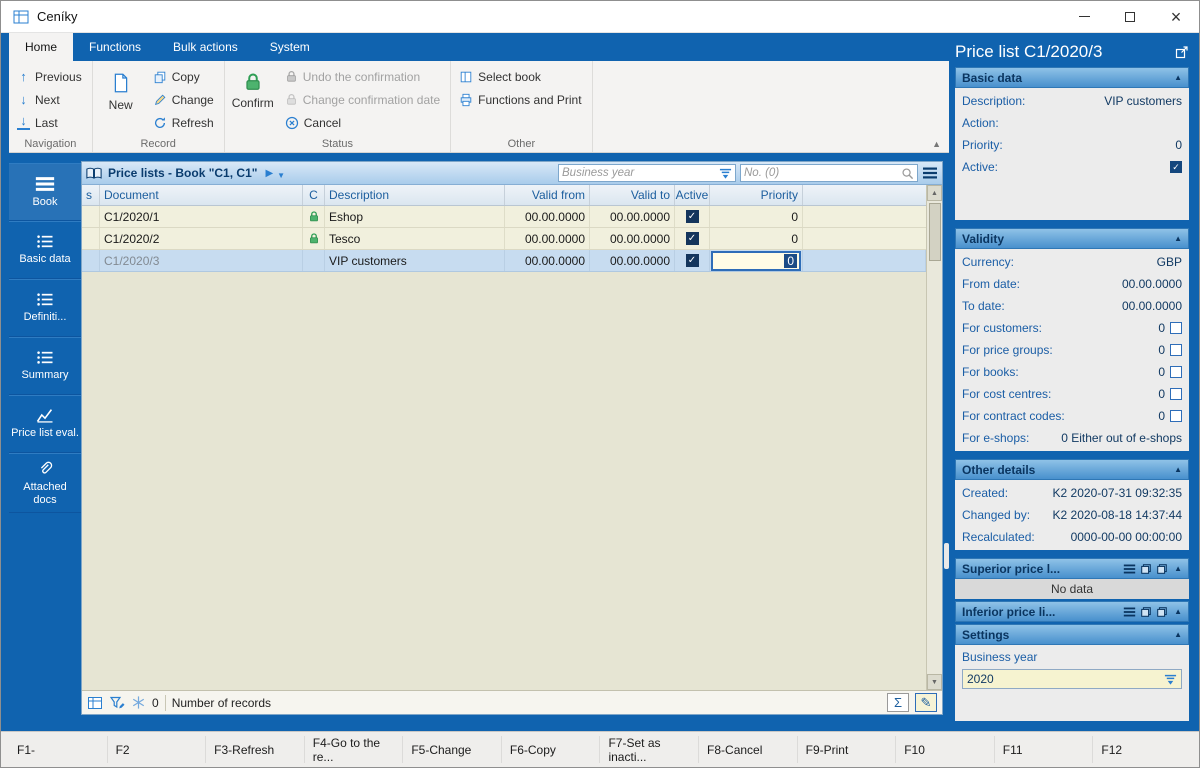 This screenshot has height=768, width=1200. Describe the element at coordinates (934, 193) in the screenshot. I see `scroll-up-button: ▲` at that location.